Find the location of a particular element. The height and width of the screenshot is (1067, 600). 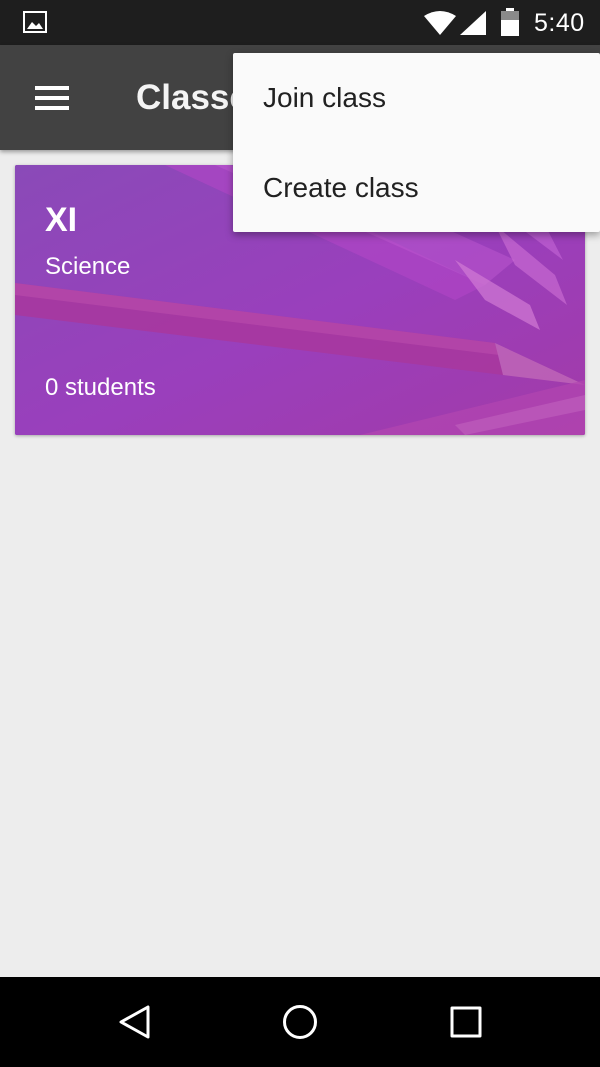

join-class-menu-item: Join class is located at coordinates (416, 98).